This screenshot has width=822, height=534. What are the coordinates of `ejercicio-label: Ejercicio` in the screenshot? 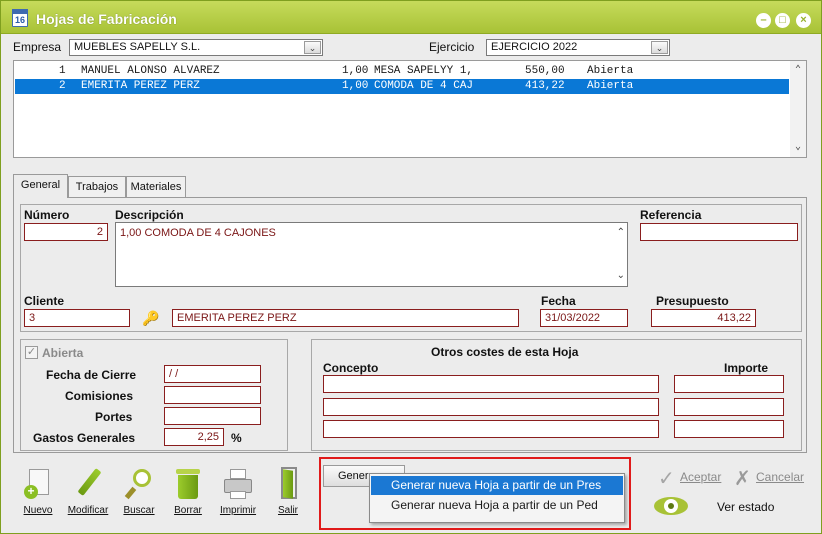 It's located at (452, 47).